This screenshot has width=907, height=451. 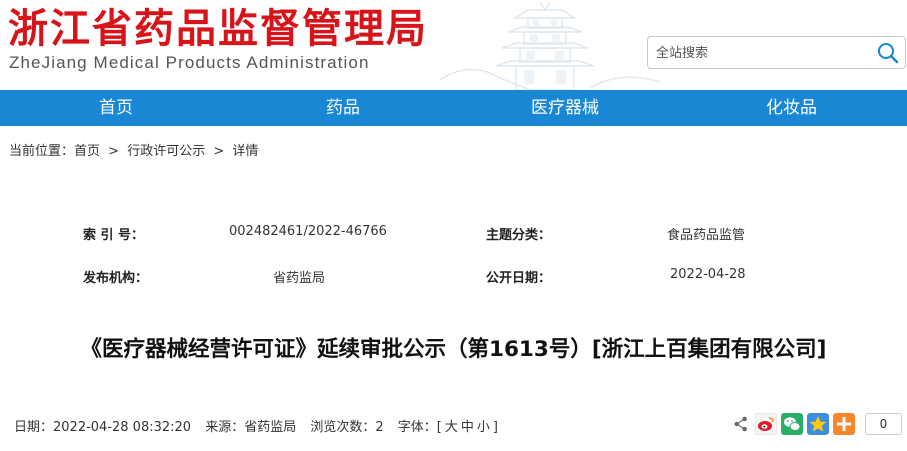 What do you see at coordinates (741, 424) in the screenshot?
I see `share-icon` at bounding box center [741, 424].